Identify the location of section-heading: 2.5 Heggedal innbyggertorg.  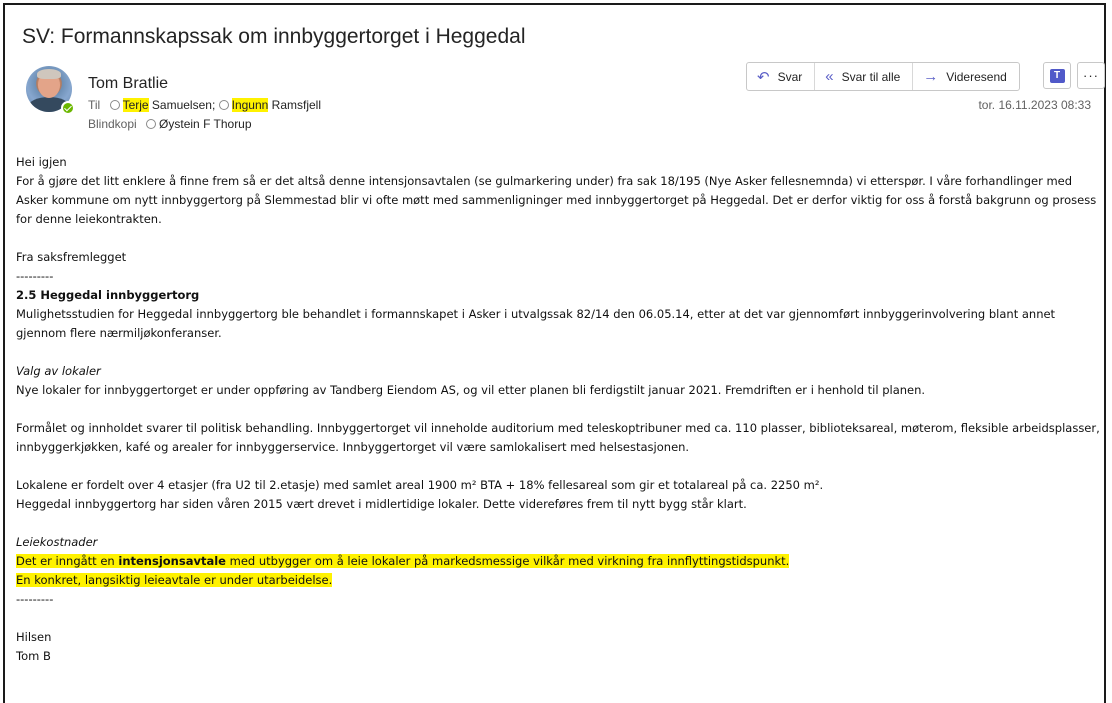
(108, 295).